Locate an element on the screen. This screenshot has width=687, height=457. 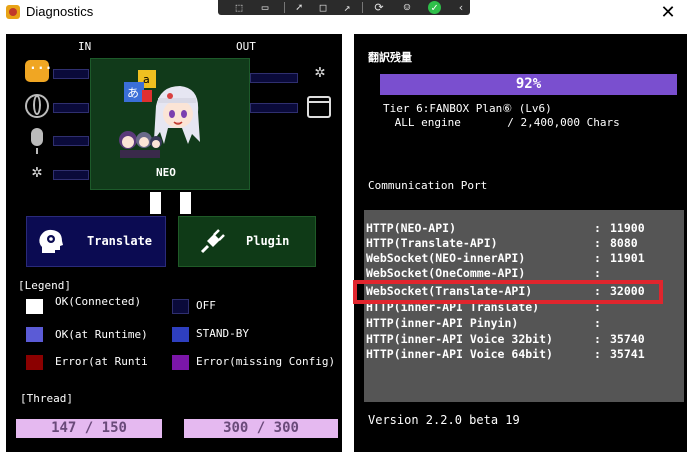
highlight-box is located at coordinates (508, 292).